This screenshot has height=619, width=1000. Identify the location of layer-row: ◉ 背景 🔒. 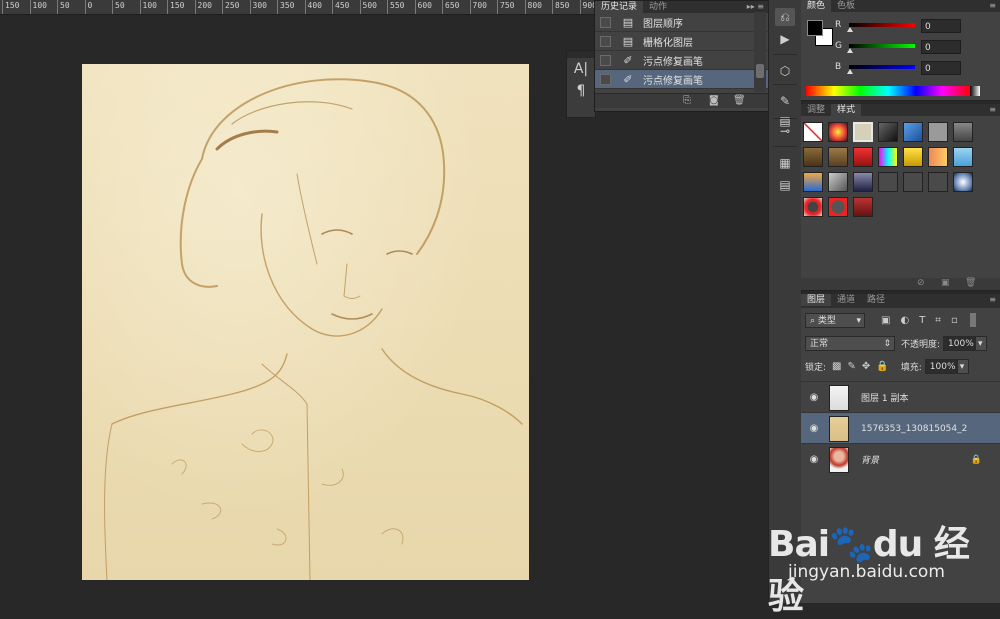
(900, 459).